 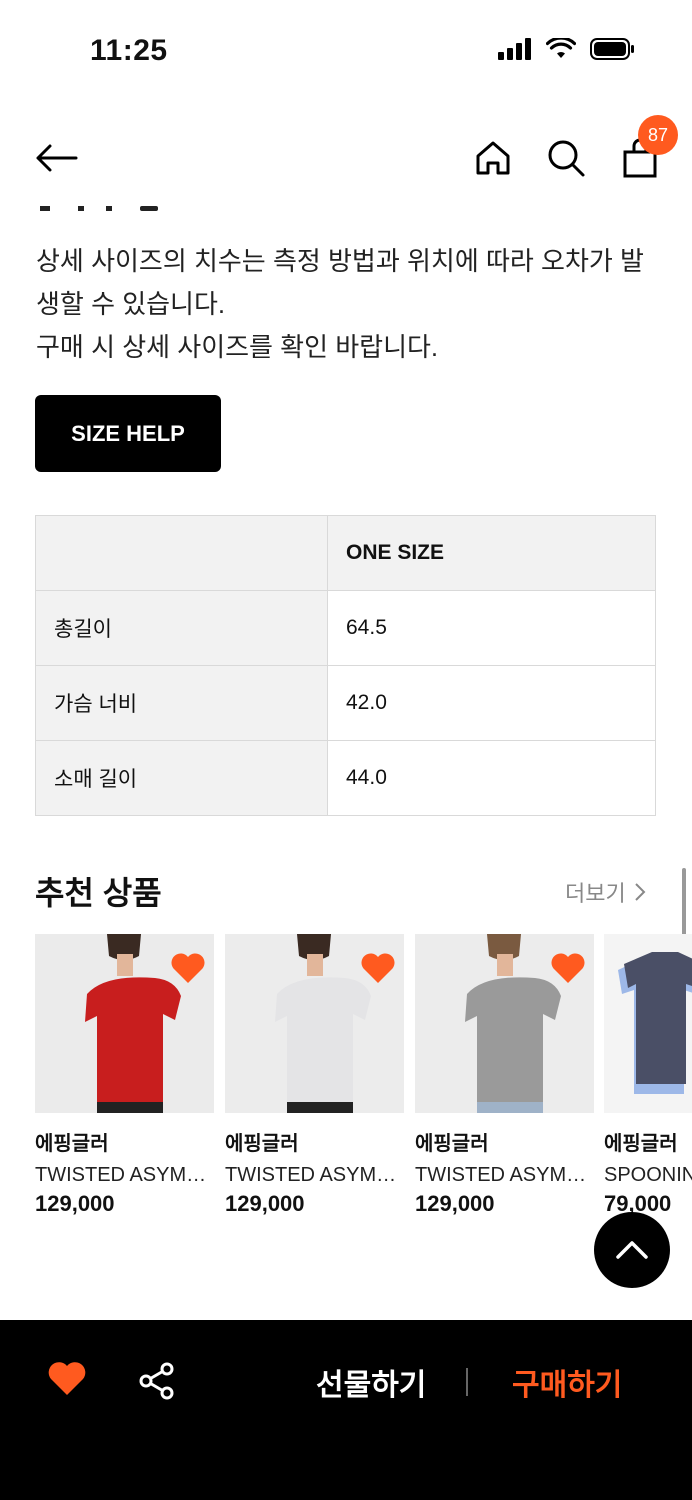 I want to click on more-link-label: 더보기, so click(x=595, y=893).